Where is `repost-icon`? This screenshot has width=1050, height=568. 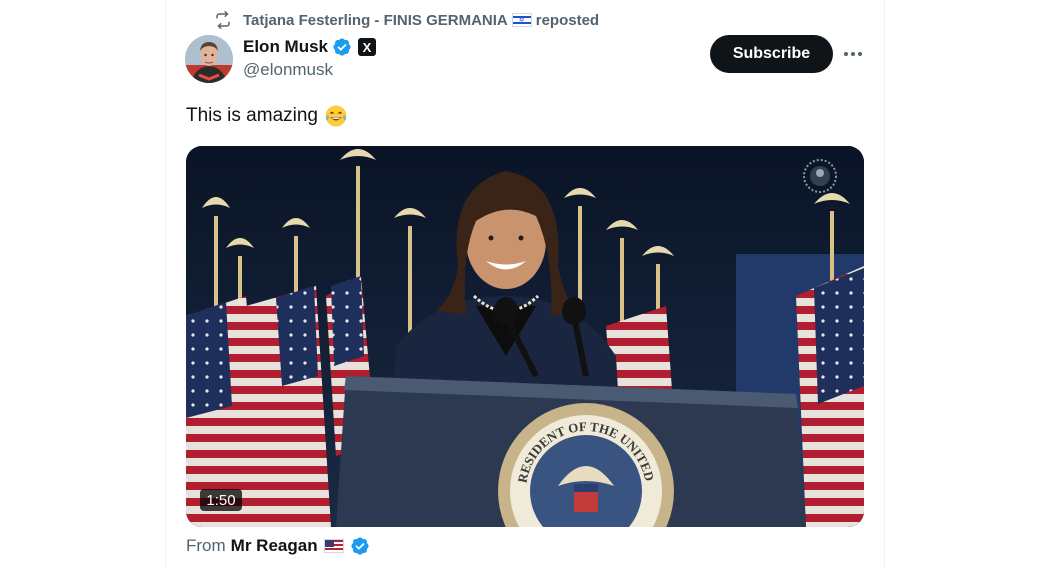 repost-icon is located at coordinates (223, 20).